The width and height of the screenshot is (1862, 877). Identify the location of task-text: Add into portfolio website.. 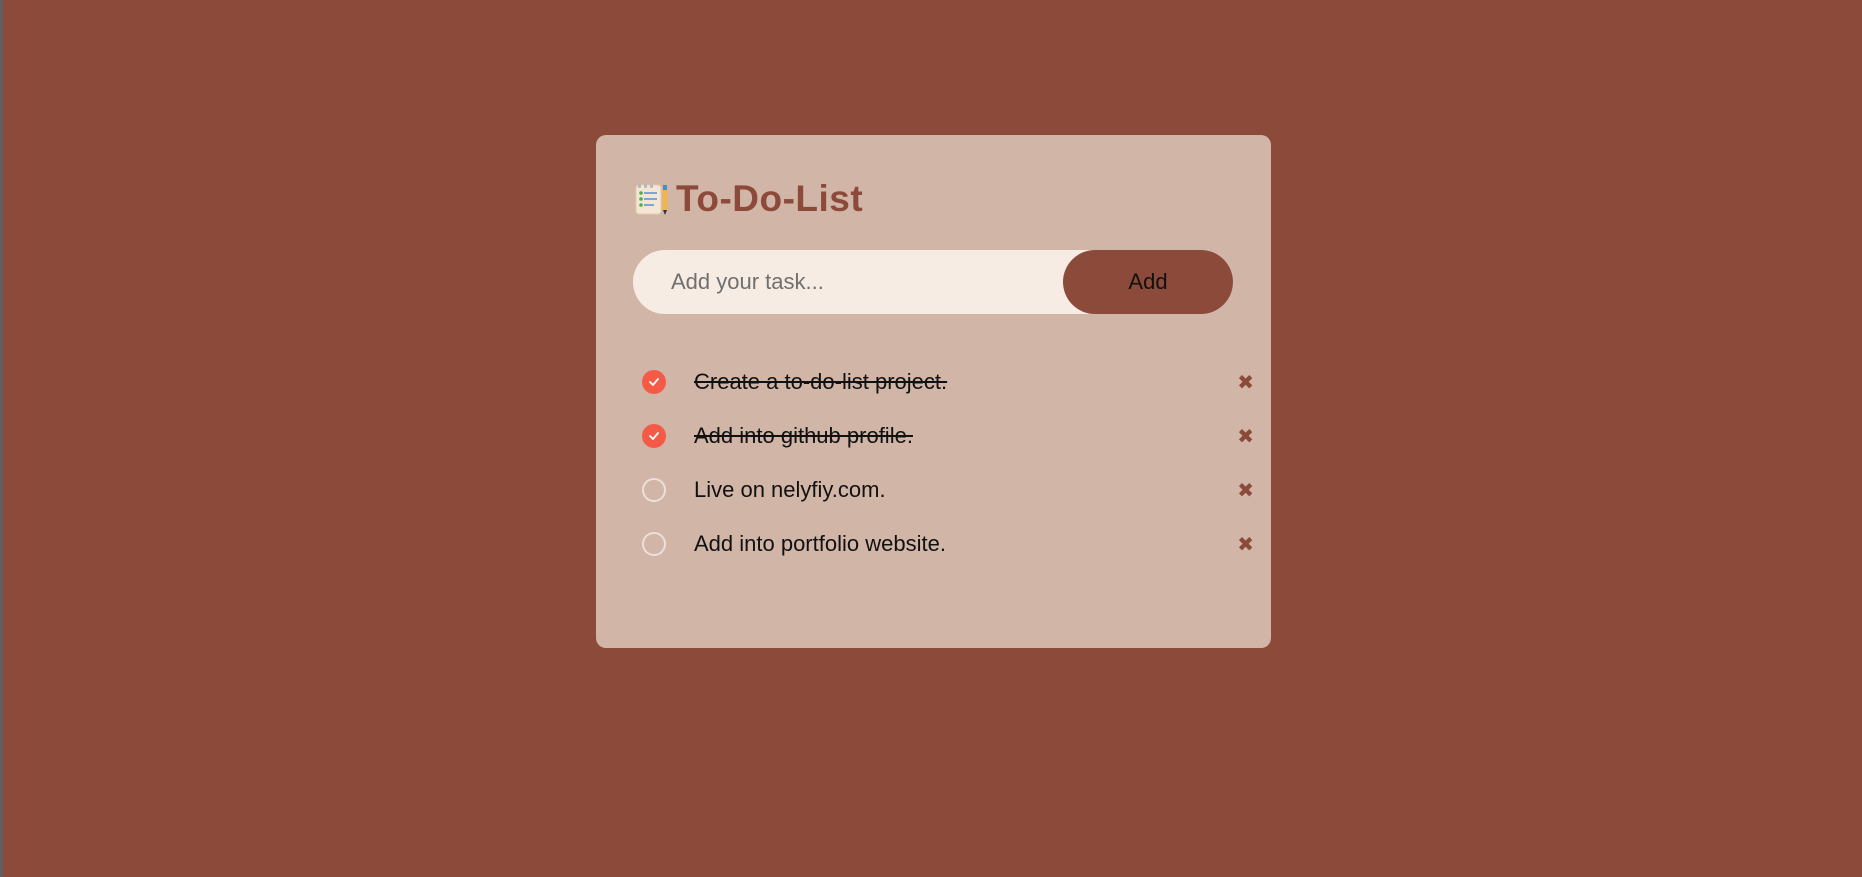
(820, 544).